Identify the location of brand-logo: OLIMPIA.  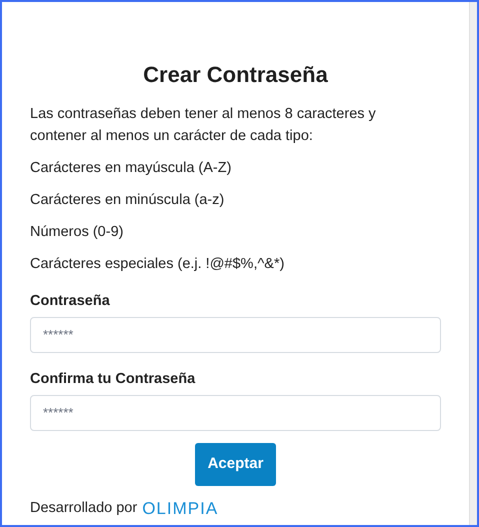
(180, 508).